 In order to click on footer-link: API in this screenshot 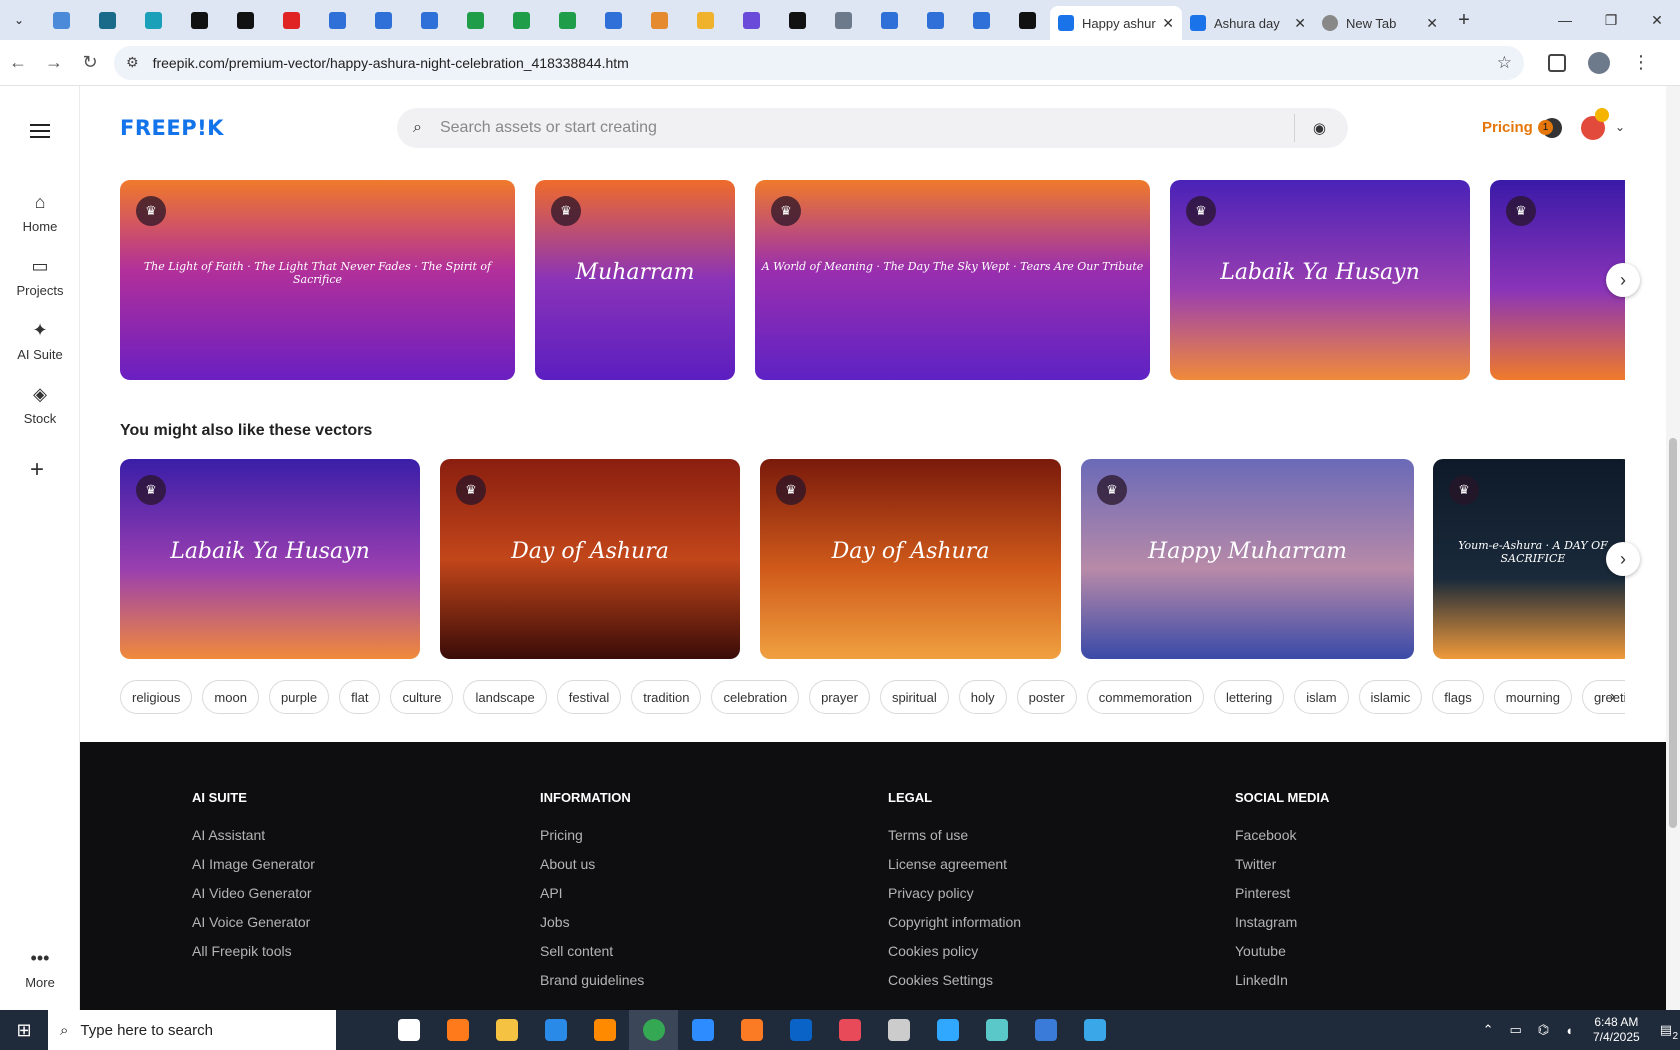, I will do `click(592, 893)`.